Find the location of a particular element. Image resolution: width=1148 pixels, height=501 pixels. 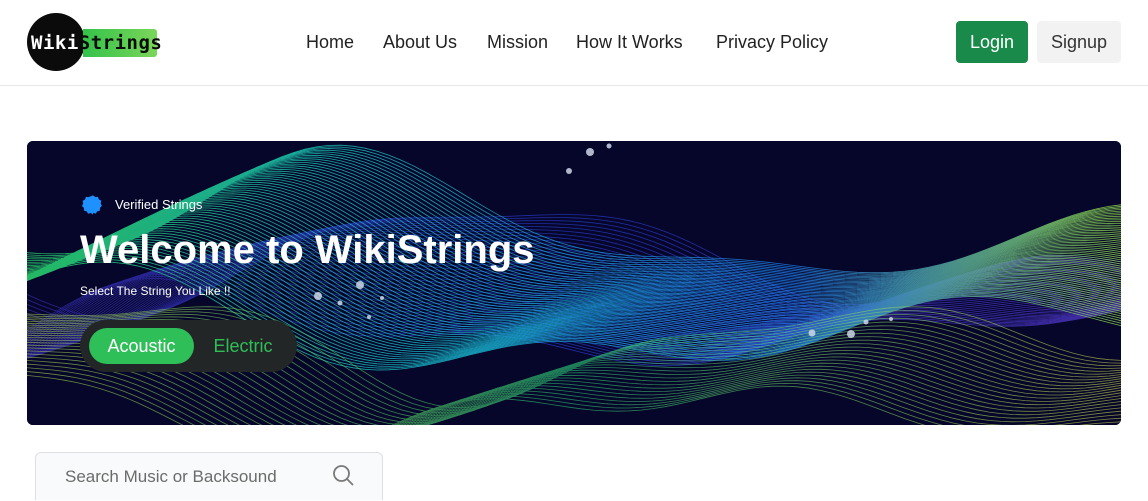

logo-text: WikiStrings is located at coordinates (96, 43).